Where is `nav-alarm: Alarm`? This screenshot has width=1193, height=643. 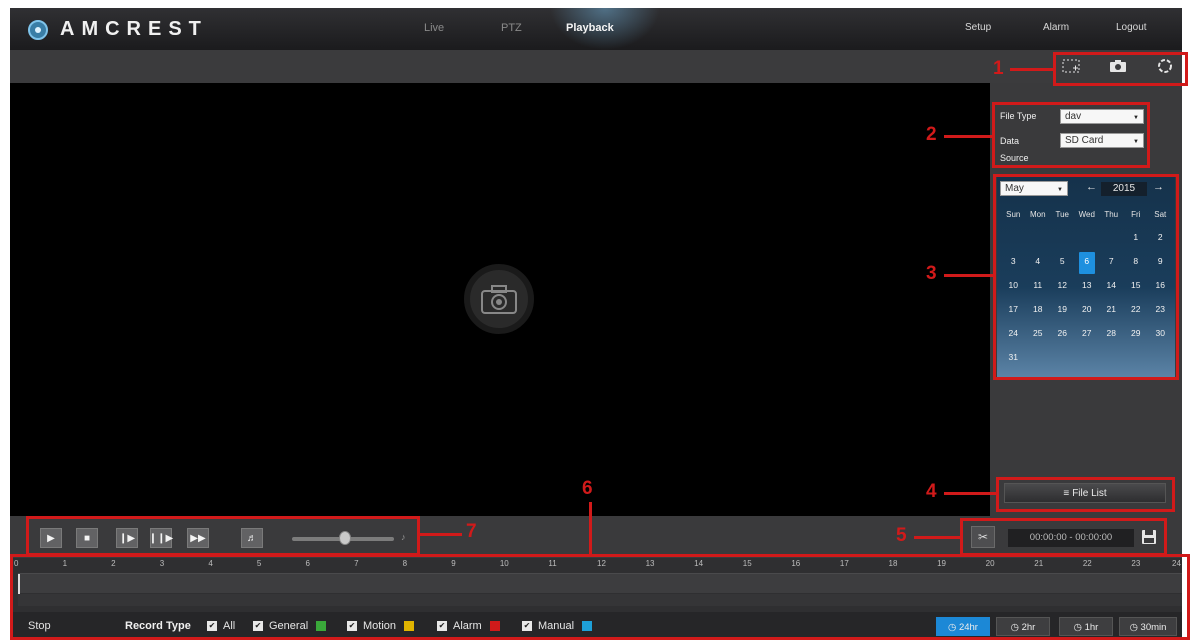
nav-alarm: Alarm is located at coordinates (1056, 27).